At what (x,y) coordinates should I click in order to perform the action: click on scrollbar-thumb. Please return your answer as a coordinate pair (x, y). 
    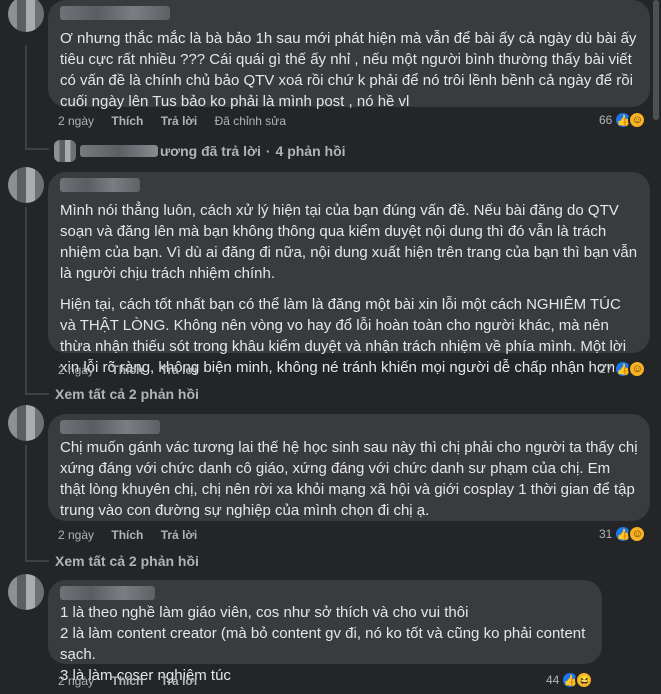
    Looking at the image, I should click on (656, 60).